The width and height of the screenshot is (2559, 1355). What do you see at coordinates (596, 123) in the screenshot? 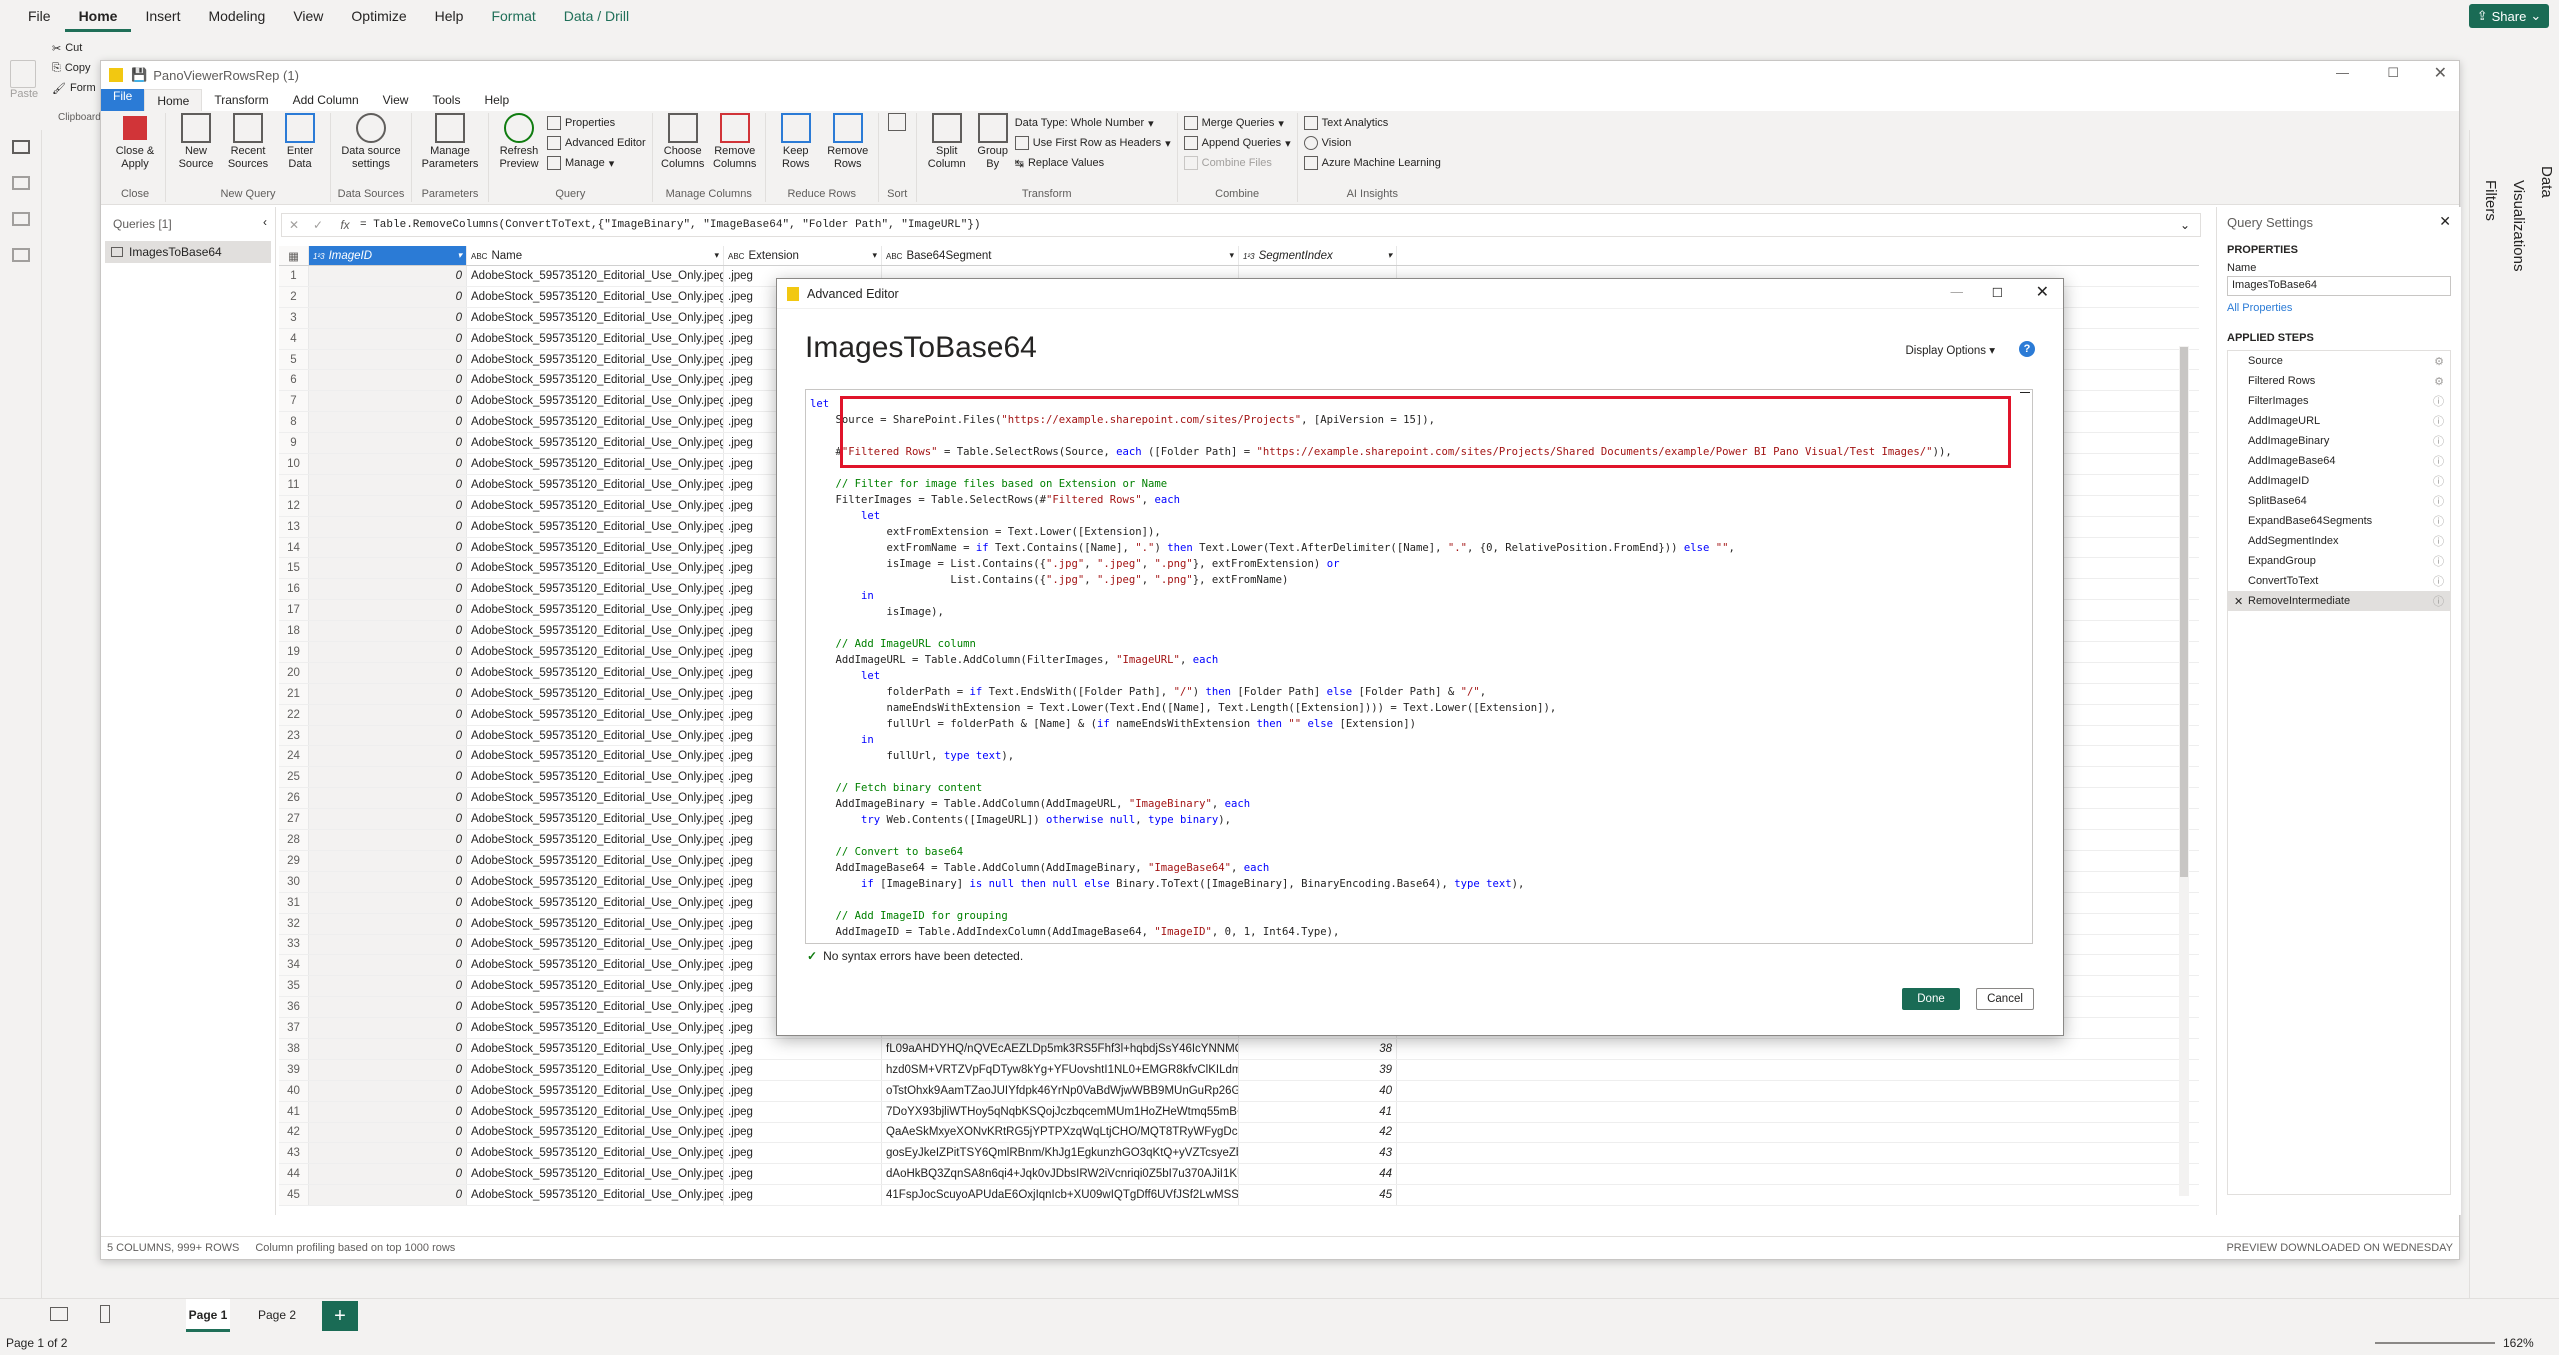
I see `properties-button: Properties` at bounding box center [596, 123].